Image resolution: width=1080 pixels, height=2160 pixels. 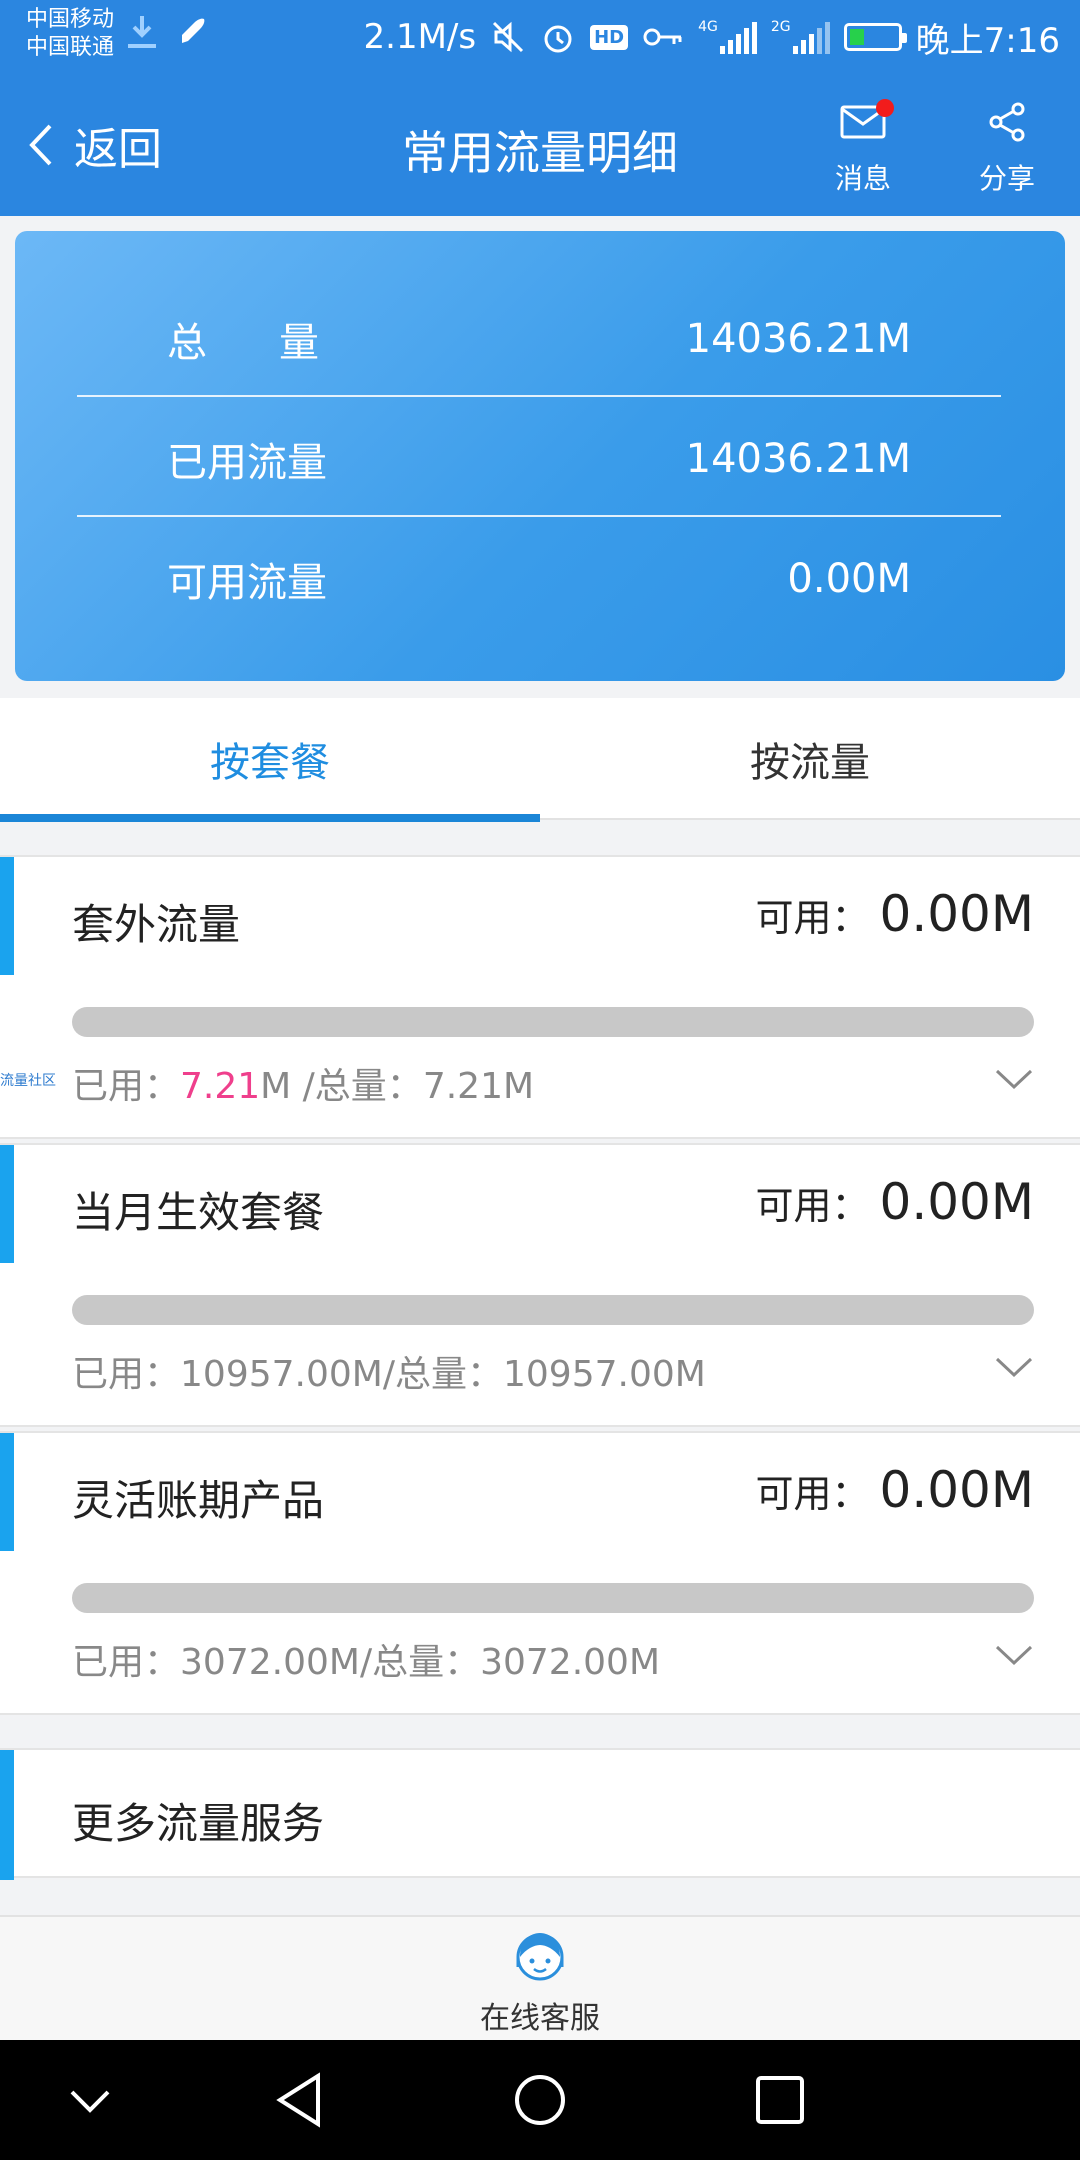 I want to click on watermark-text: 流量社区, so click(x=28, y=1081).